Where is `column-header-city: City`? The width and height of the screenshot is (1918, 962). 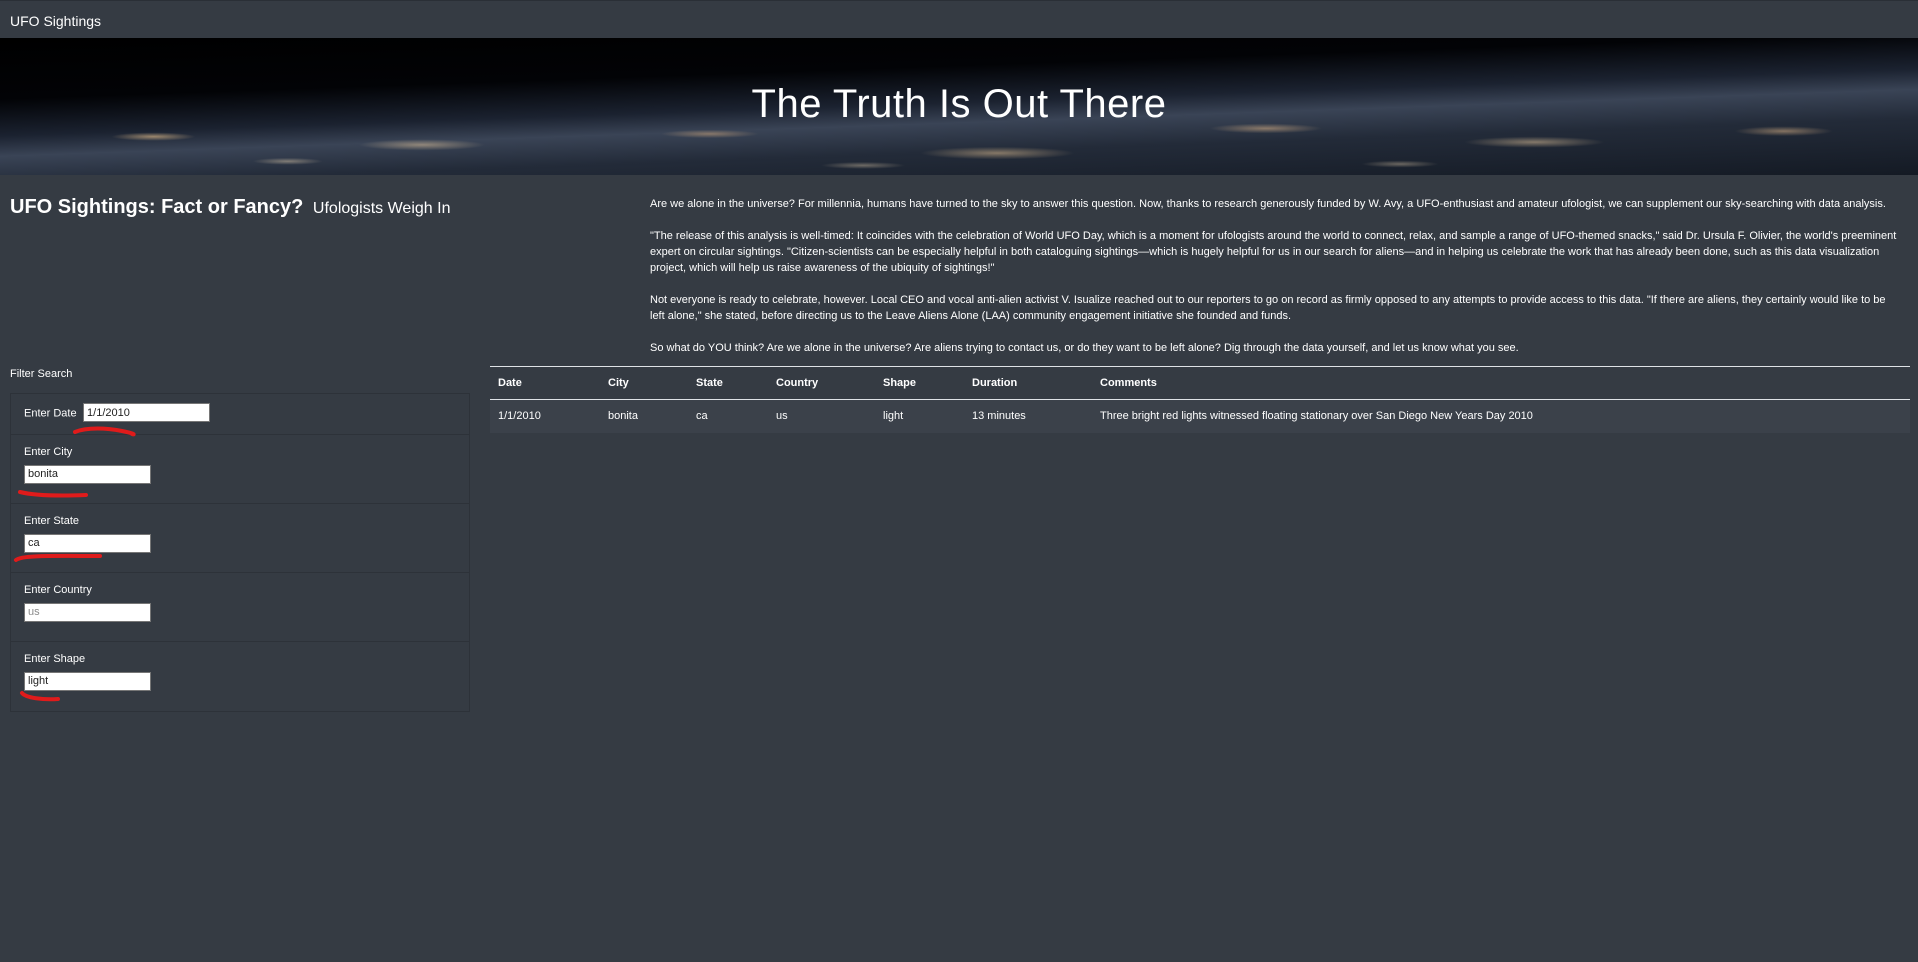
column-header-city: City is located at coordinates (644, 383).